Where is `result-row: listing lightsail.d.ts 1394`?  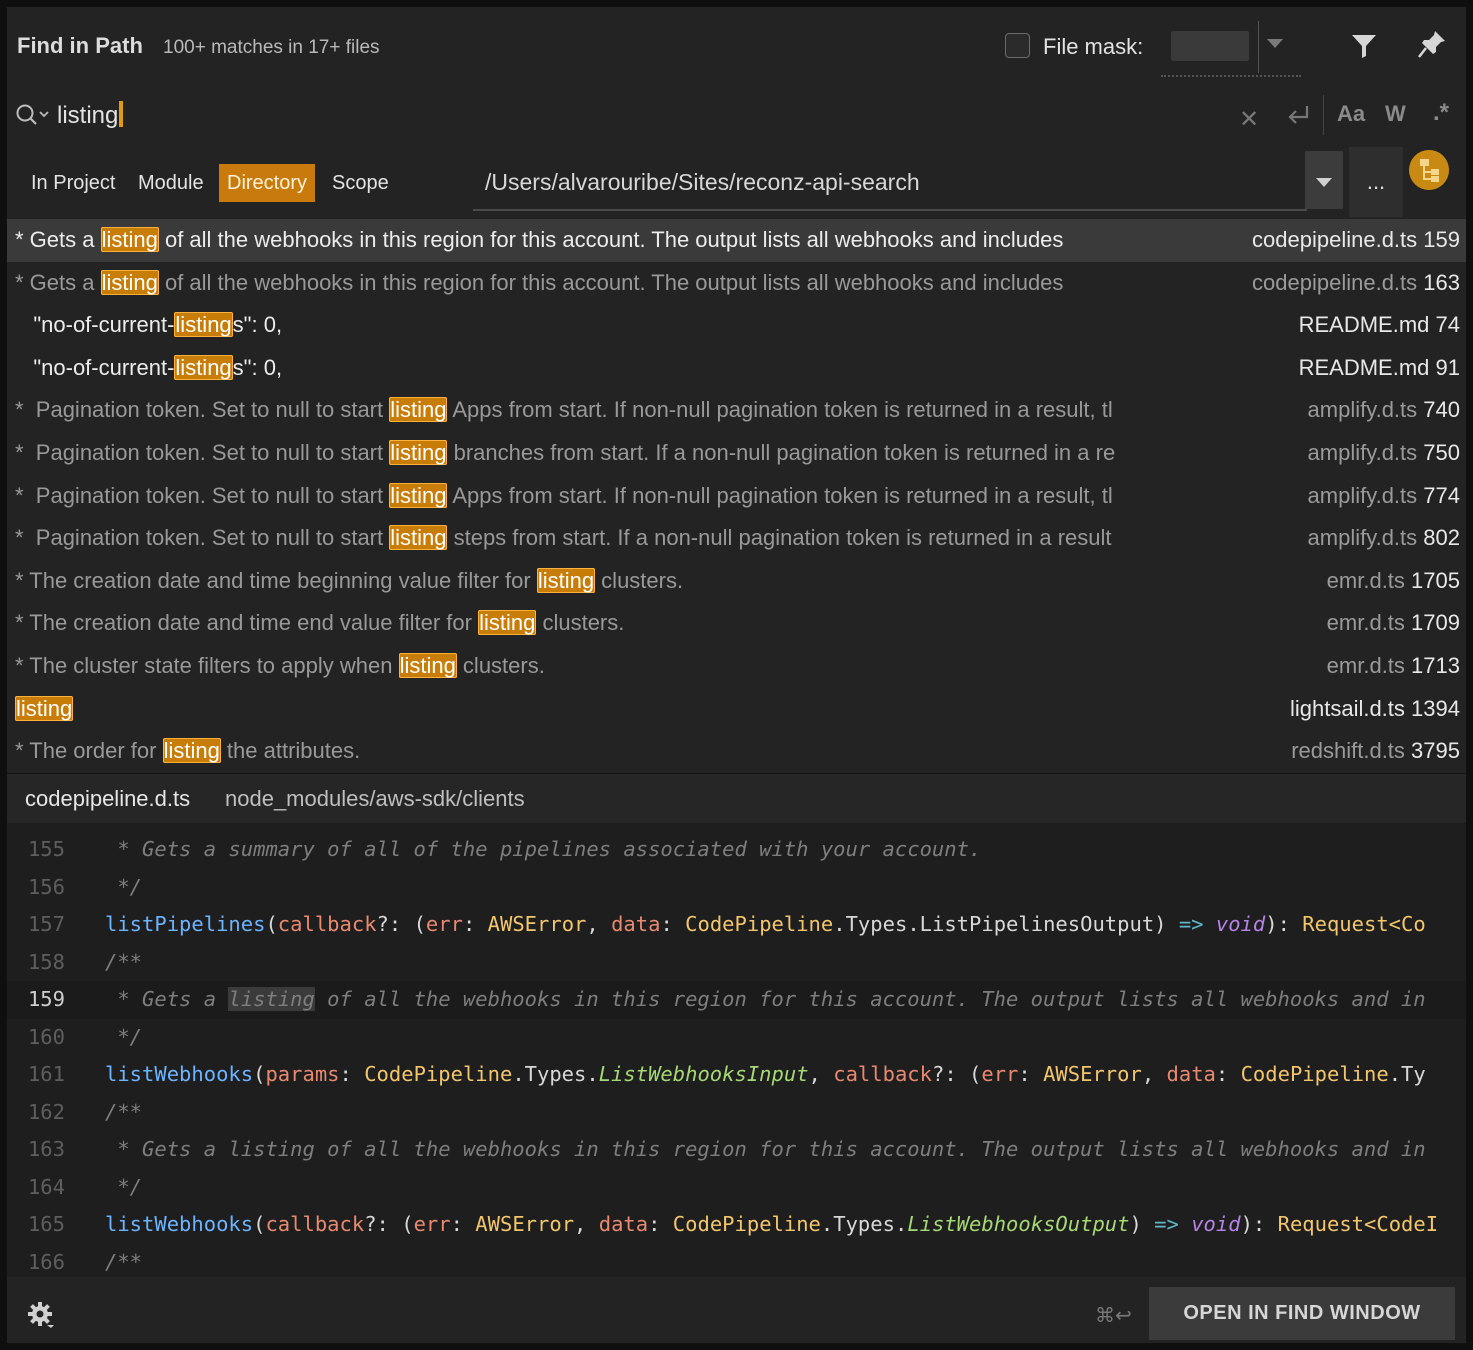 result-row: listing lightsail.d.ts 1394 is located at coordinates (736, 709).